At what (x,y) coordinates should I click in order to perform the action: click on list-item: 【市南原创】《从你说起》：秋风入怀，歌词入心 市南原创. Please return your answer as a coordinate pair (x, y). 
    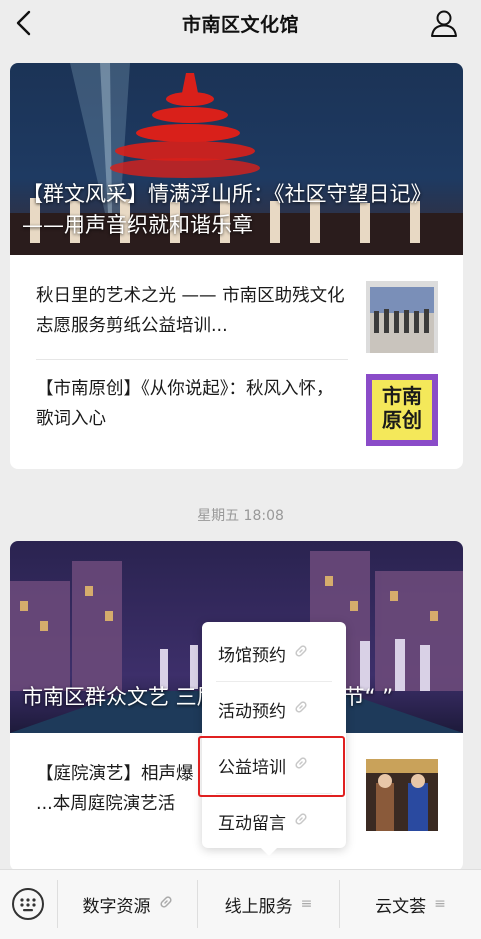
    Looking at the image, I should click on (237, 421).